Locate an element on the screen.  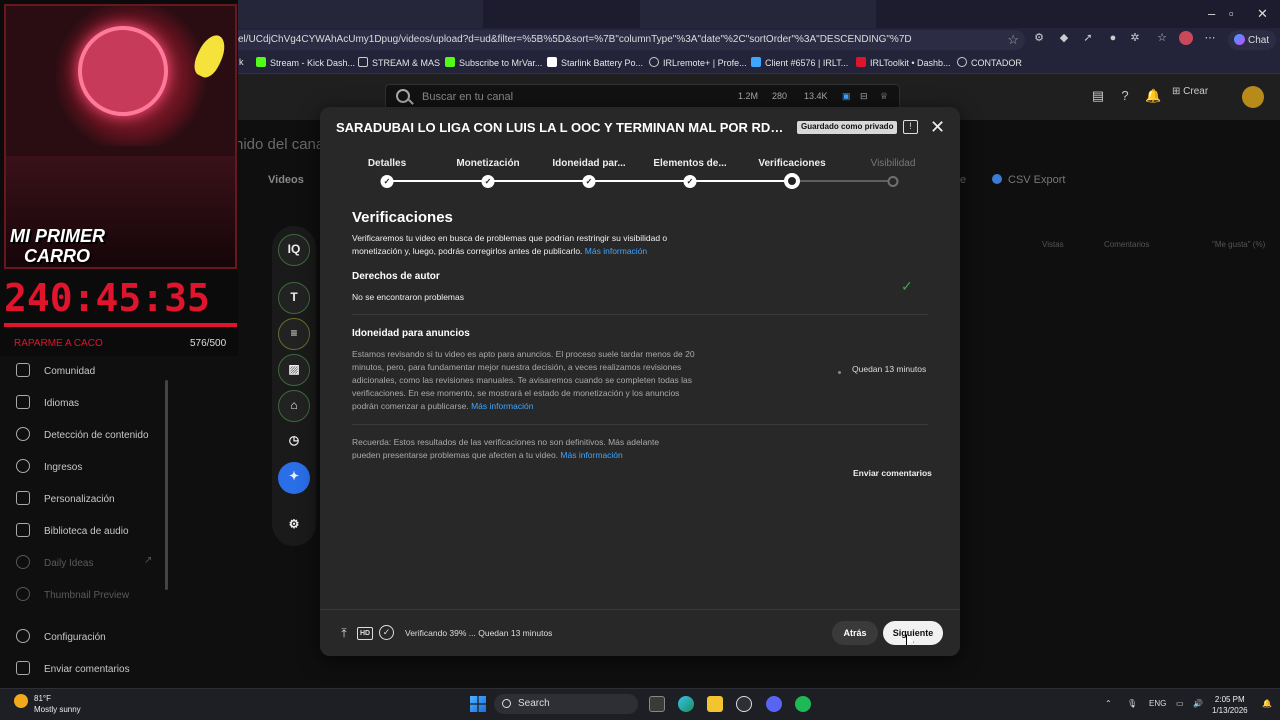
sidebar-item-community: Comunidad is located at coordinates (55, 370).